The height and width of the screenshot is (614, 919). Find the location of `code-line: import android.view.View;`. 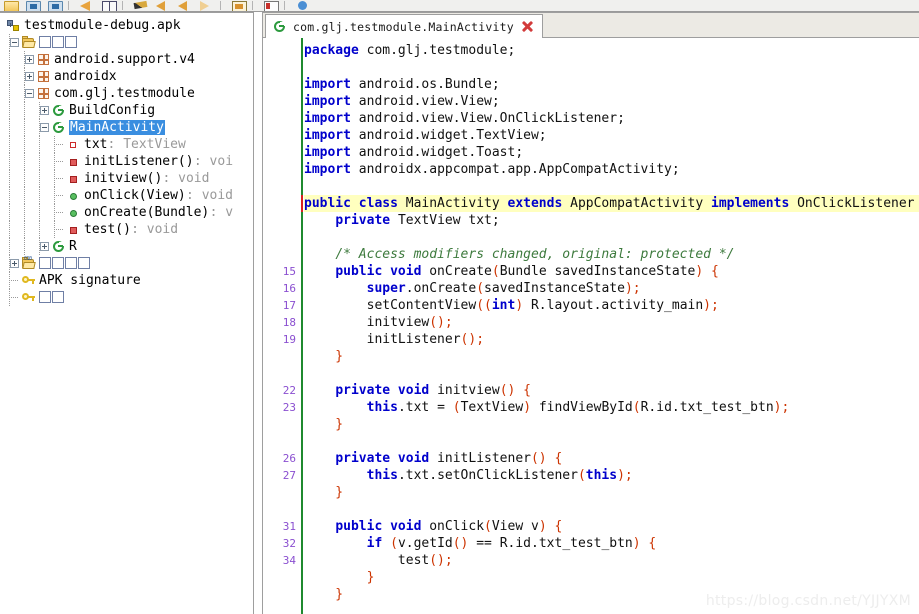

code-line: import android.view.View; is located at coordinates (402, 101).